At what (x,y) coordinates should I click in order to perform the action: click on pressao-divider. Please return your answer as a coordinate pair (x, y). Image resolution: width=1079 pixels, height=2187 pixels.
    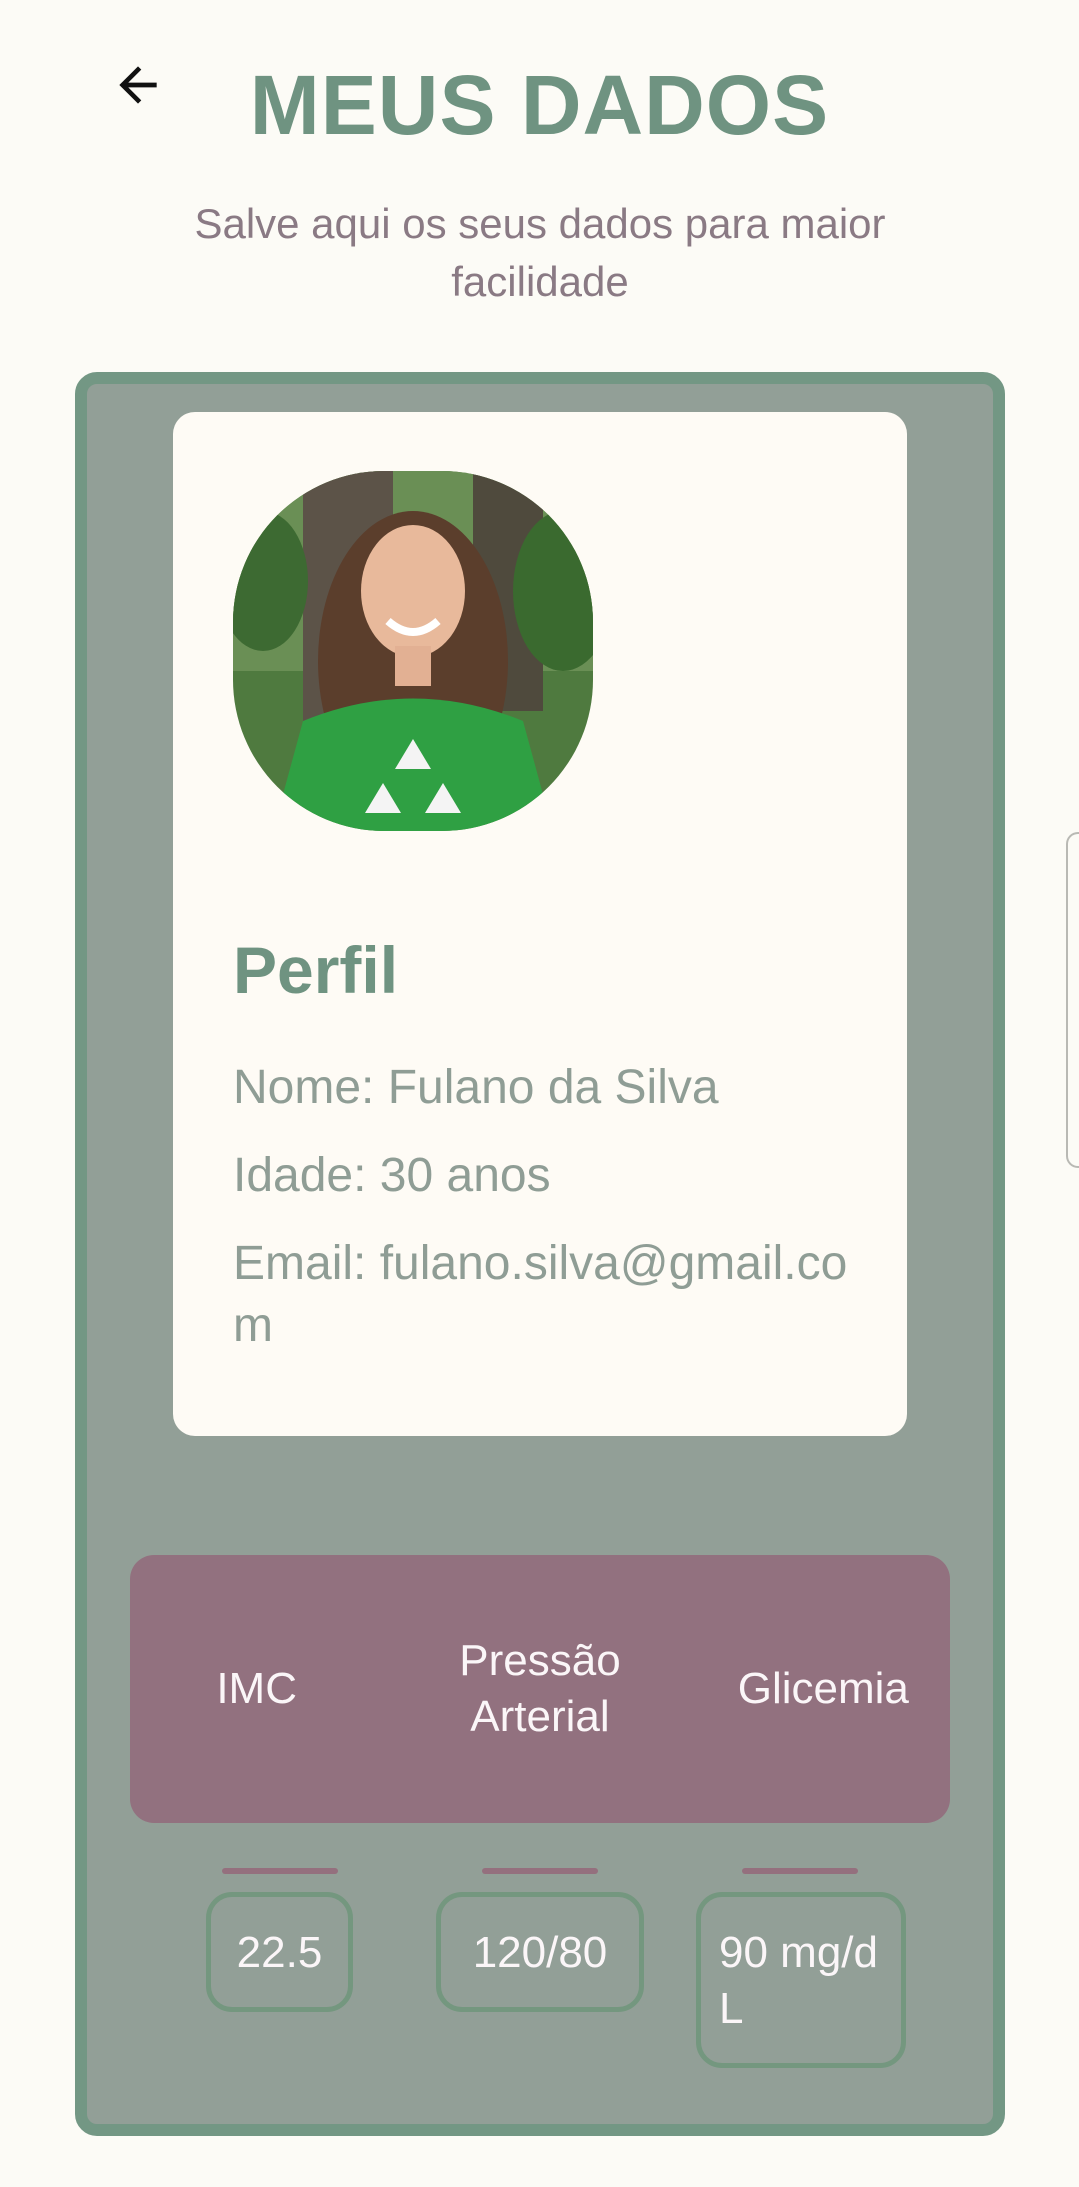
    Looking at the image, I should click on (540, 1871).